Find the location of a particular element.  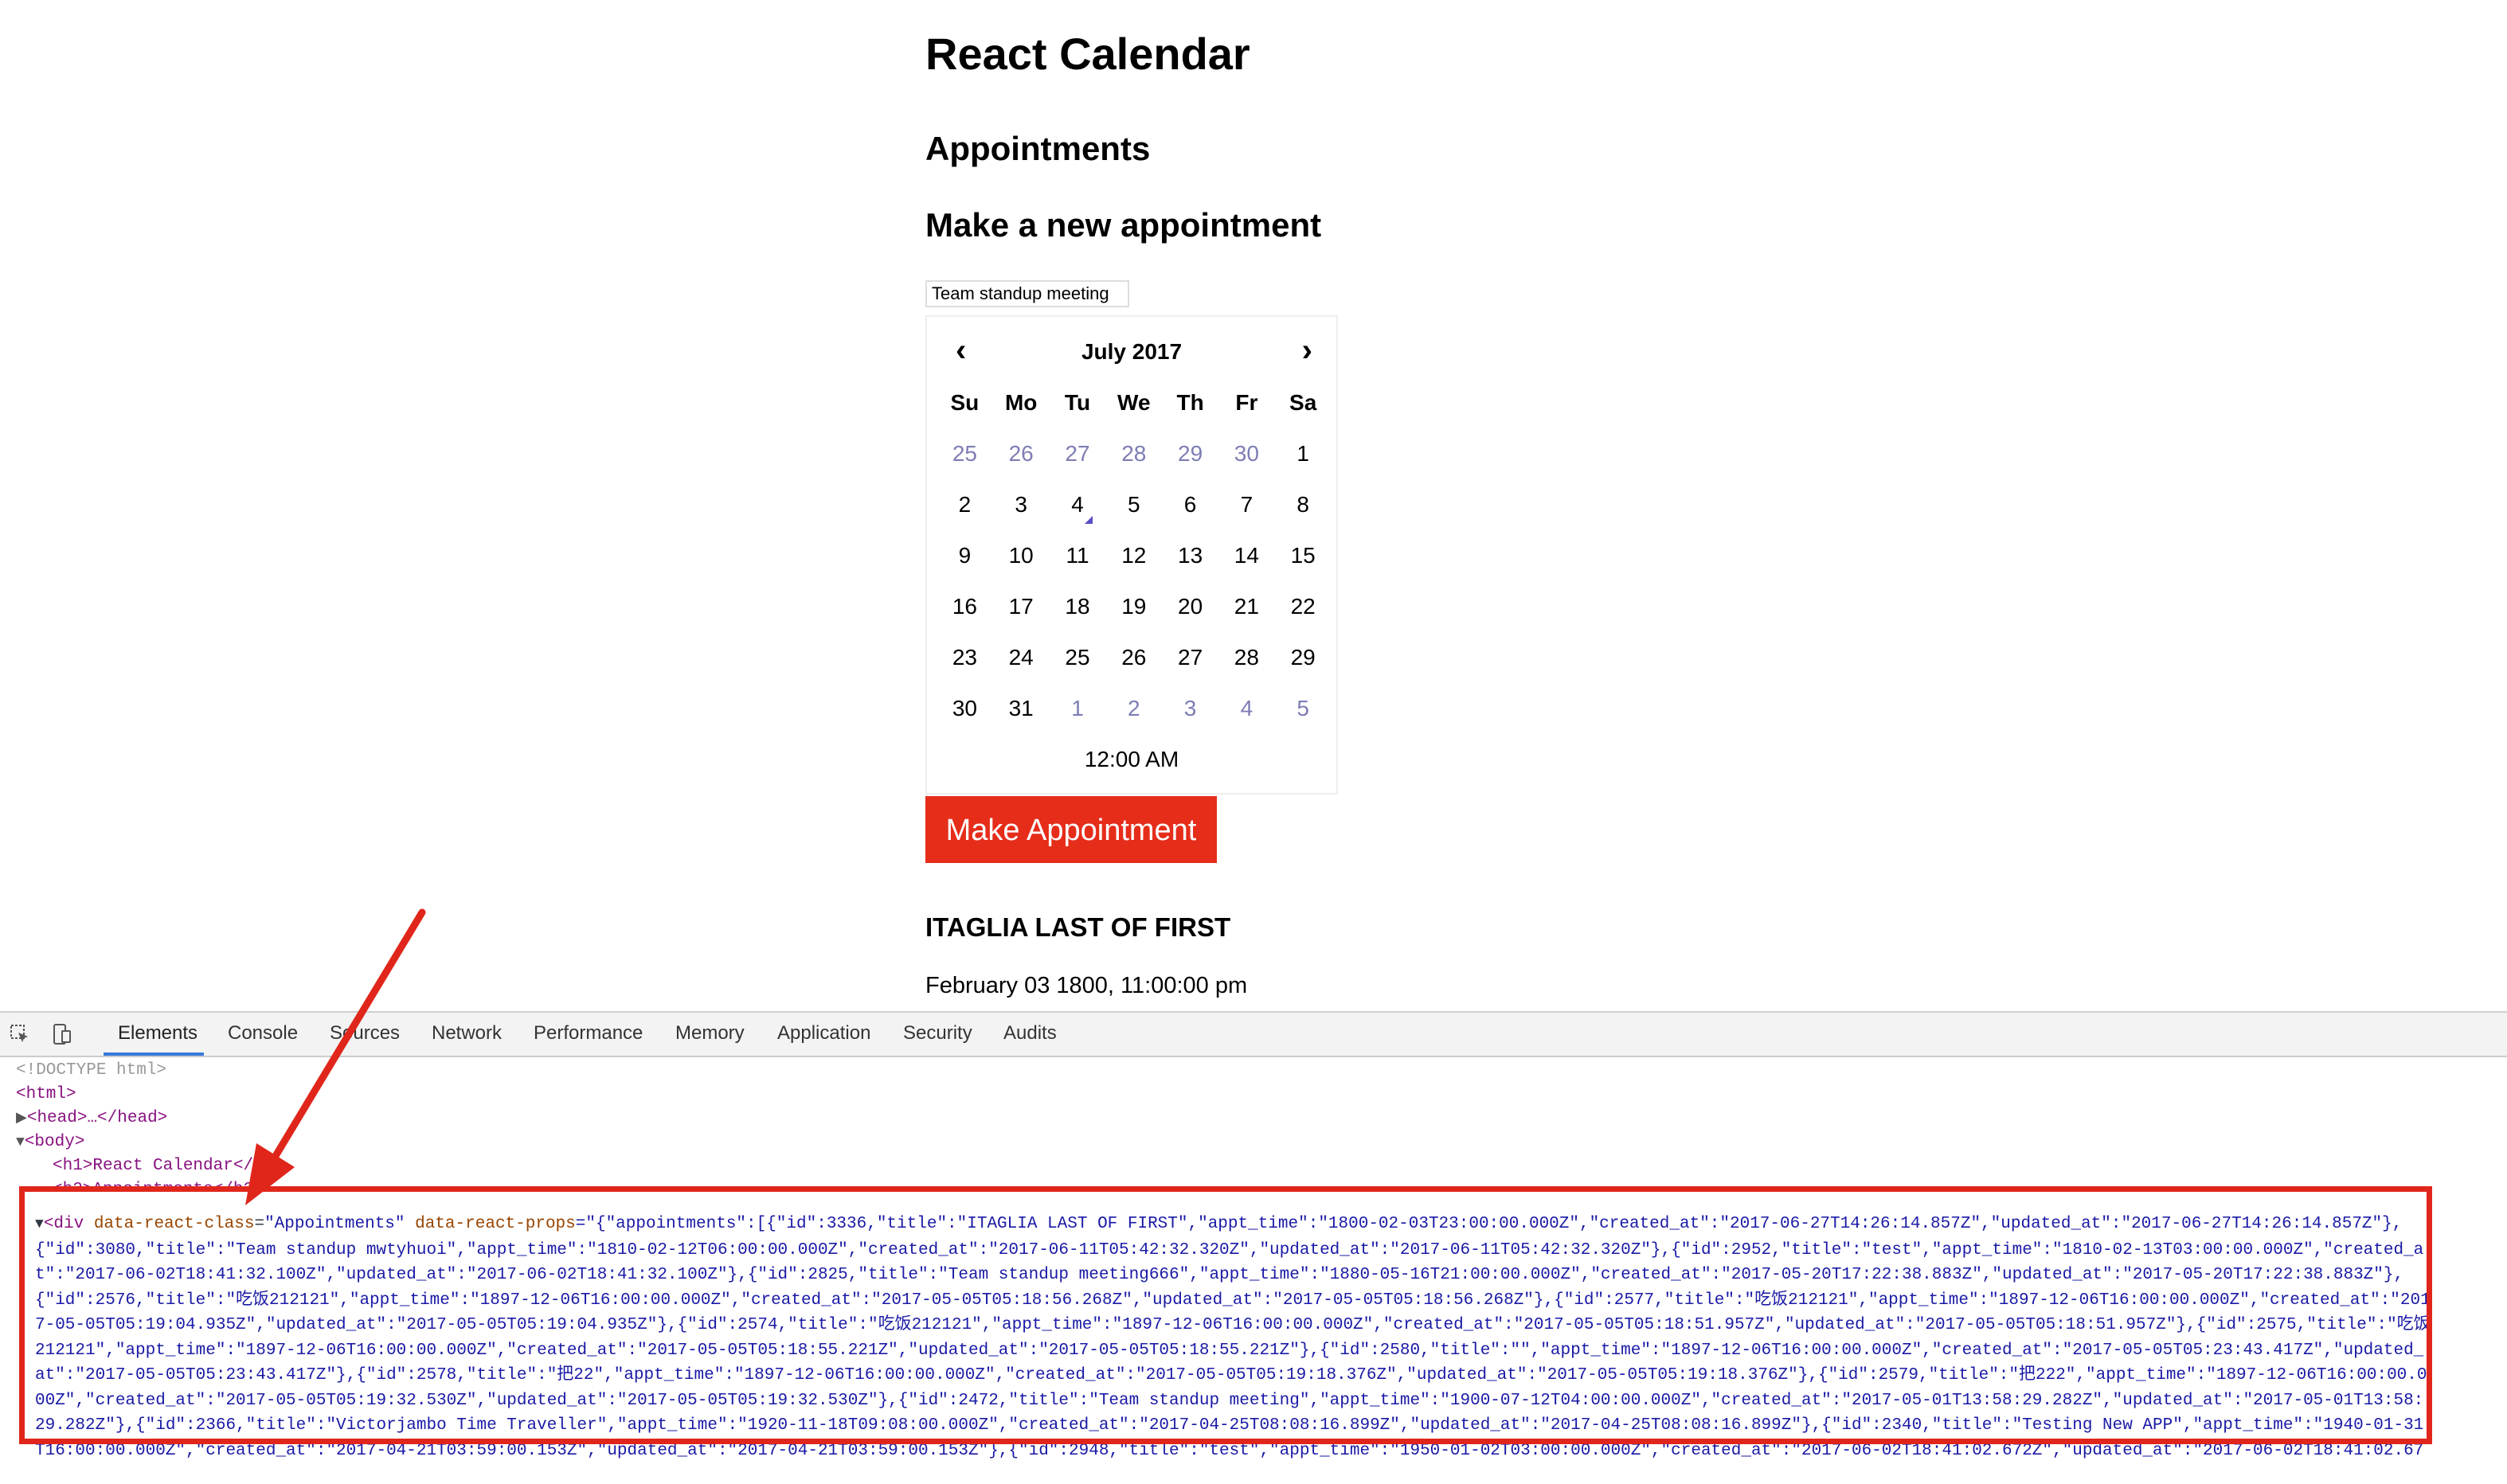

devtools-tab-performance: Performance is located at coordinates (588, 1033).